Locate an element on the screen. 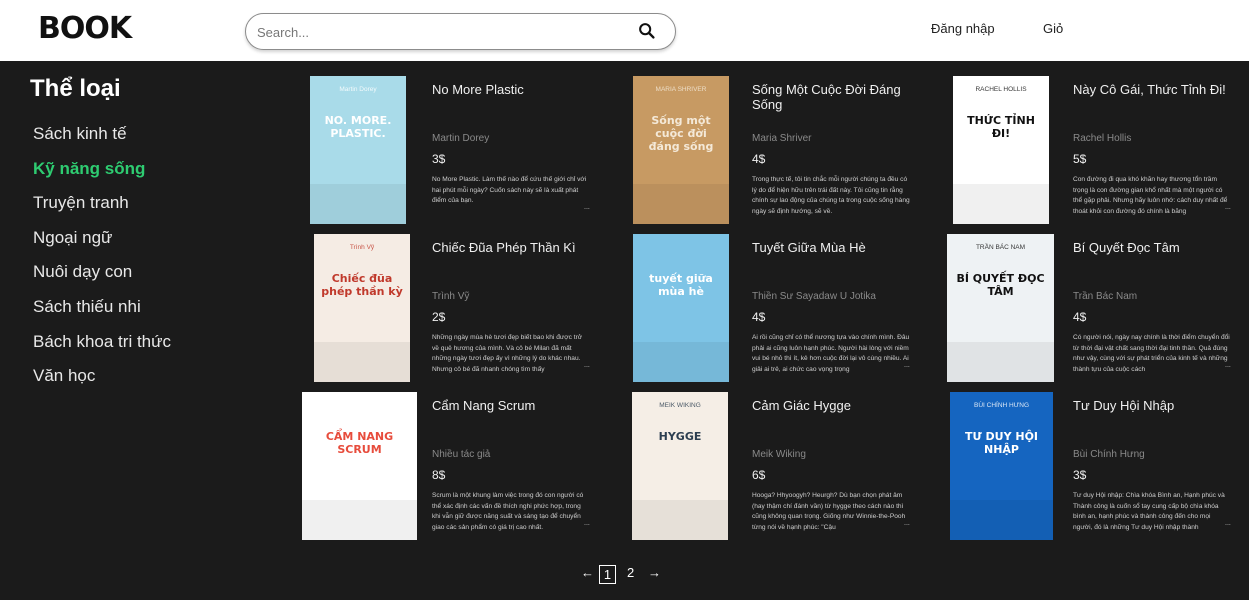 This screenshot has height=600, width=1249. category-item-van-hoc: Văn học is located at coordinates (102, 383).